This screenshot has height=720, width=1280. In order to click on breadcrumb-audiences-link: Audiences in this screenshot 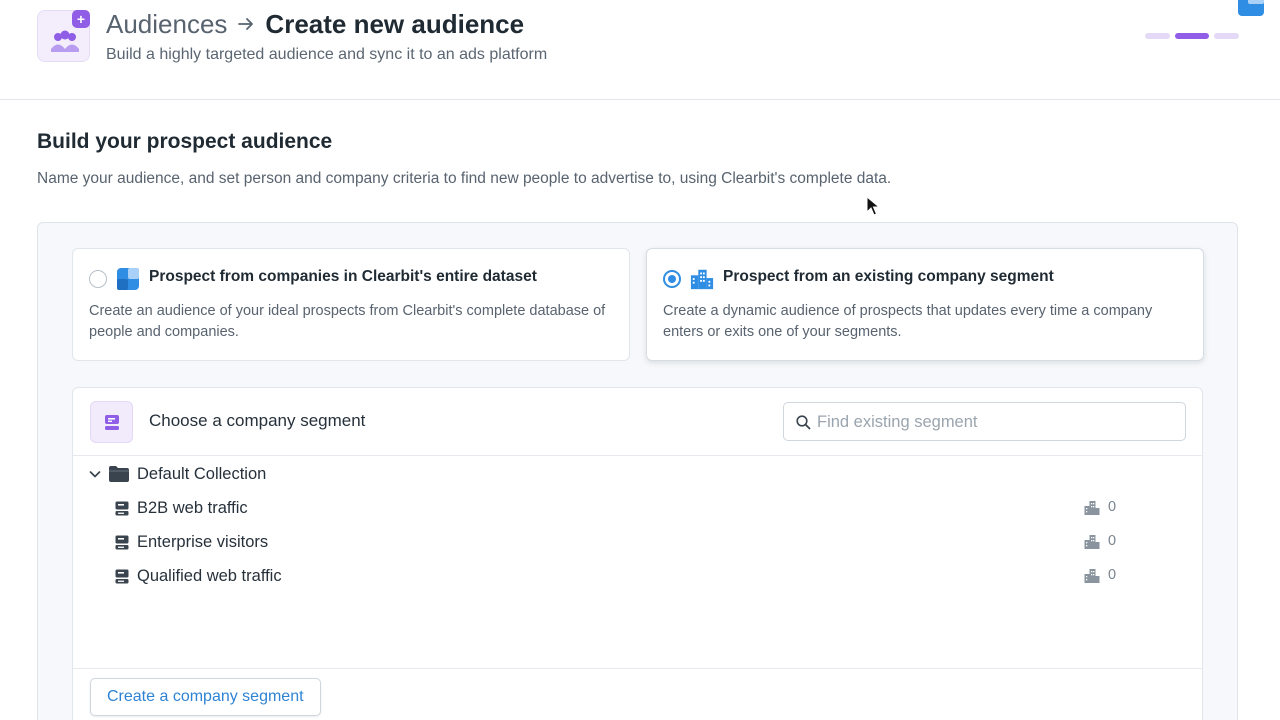, I will do `click(166, 24)`.